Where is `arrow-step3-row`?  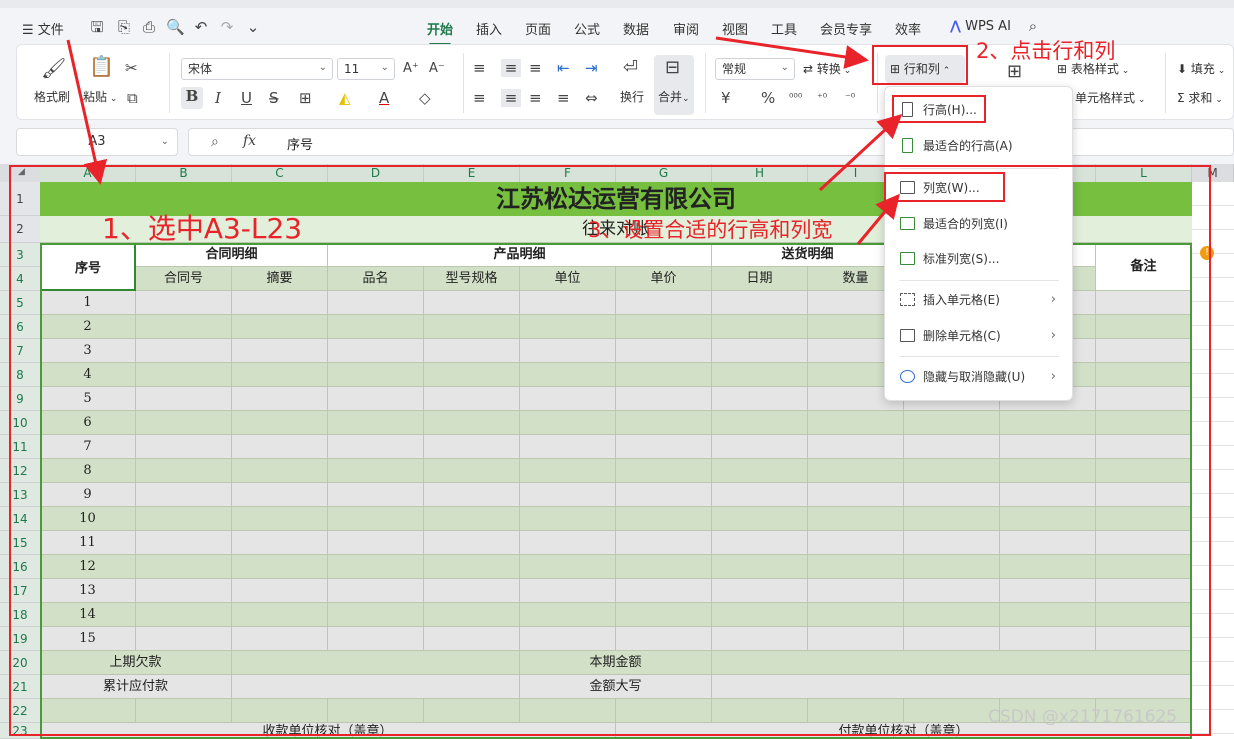
arrow-step3-row is located at coordinates (860, 152).